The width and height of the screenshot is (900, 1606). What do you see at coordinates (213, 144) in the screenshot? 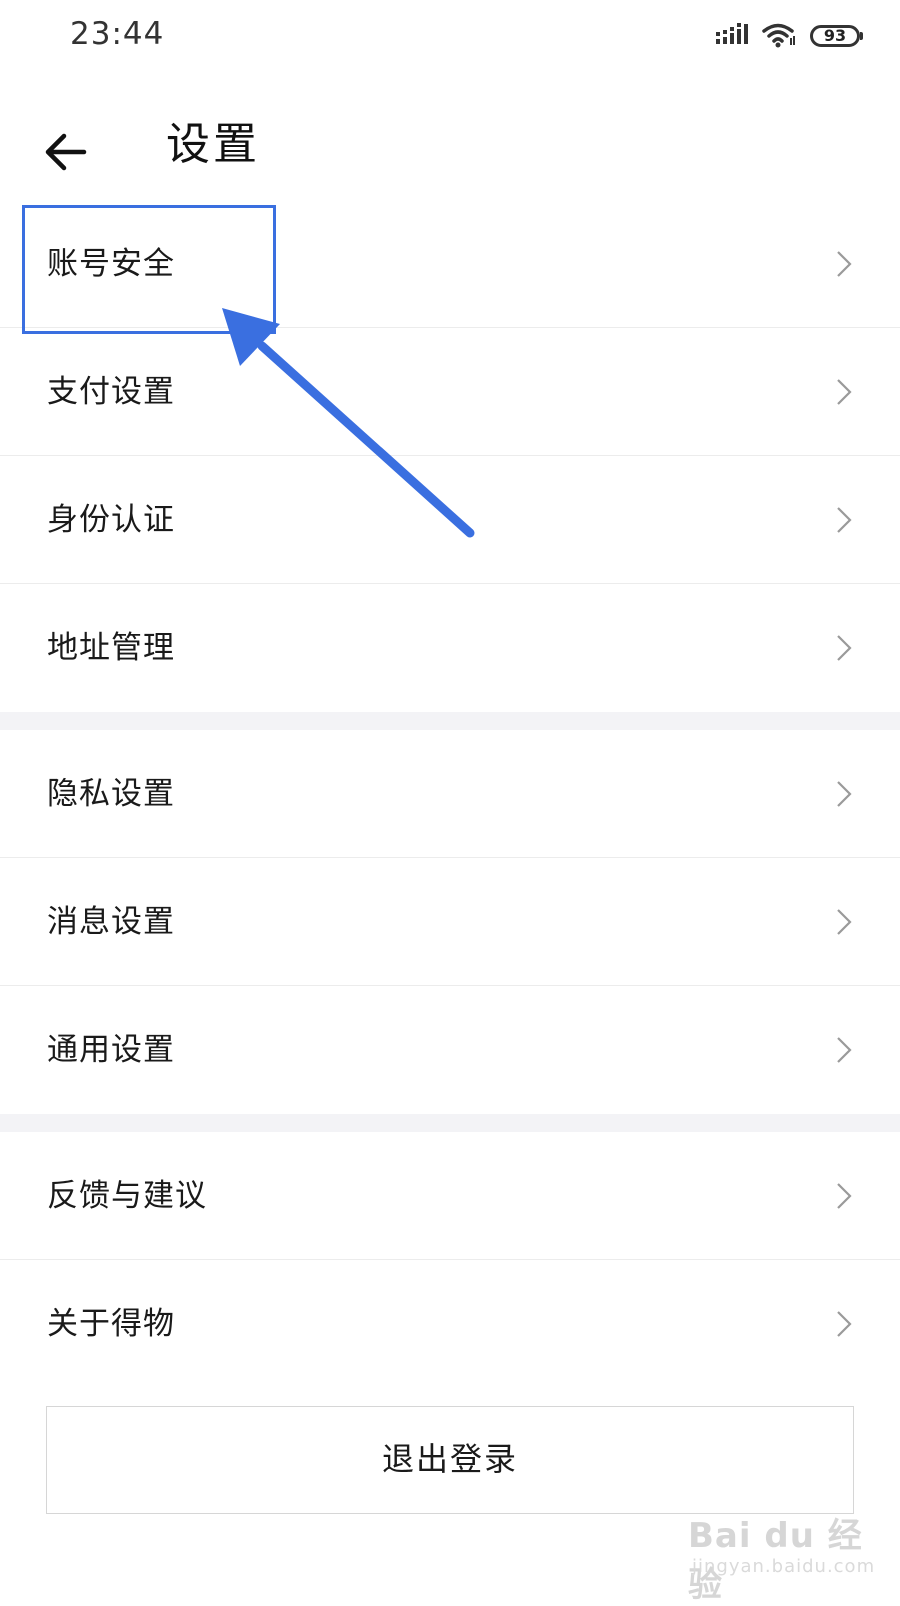
I see `page-title: 设置` at bounding box center [213, 144].